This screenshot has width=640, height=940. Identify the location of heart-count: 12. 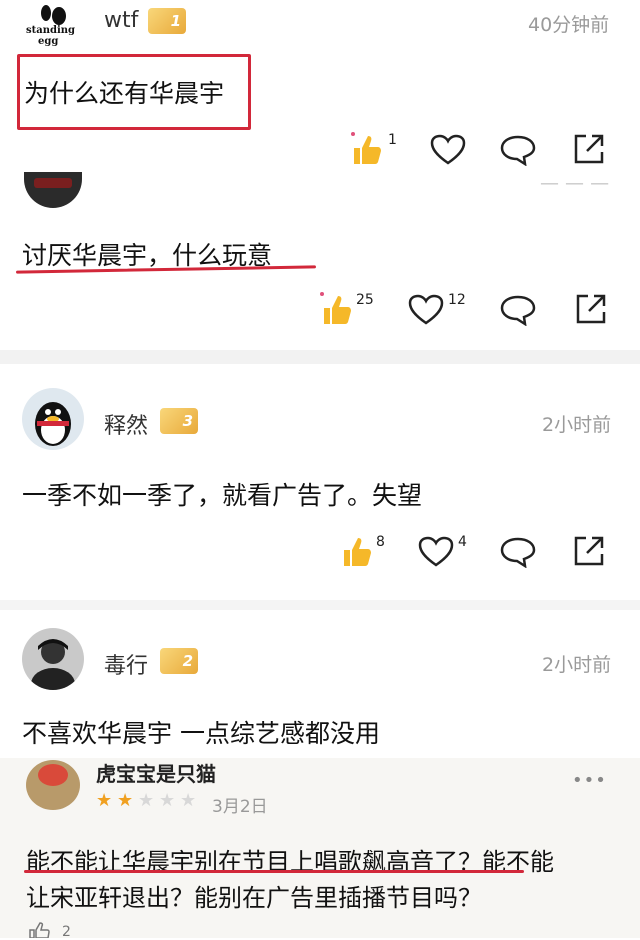
(457, 300).